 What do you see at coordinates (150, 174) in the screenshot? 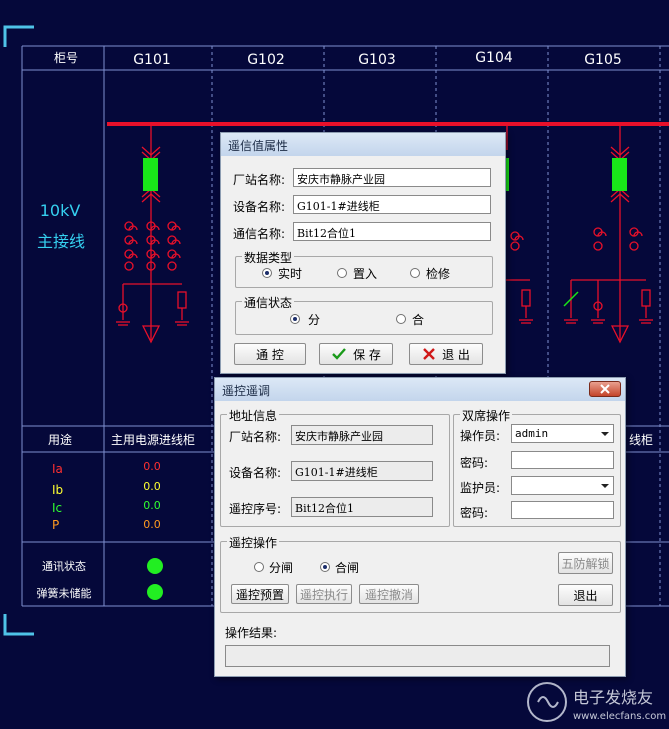
I see `breaker-g101` at bounding box center [150, 174].